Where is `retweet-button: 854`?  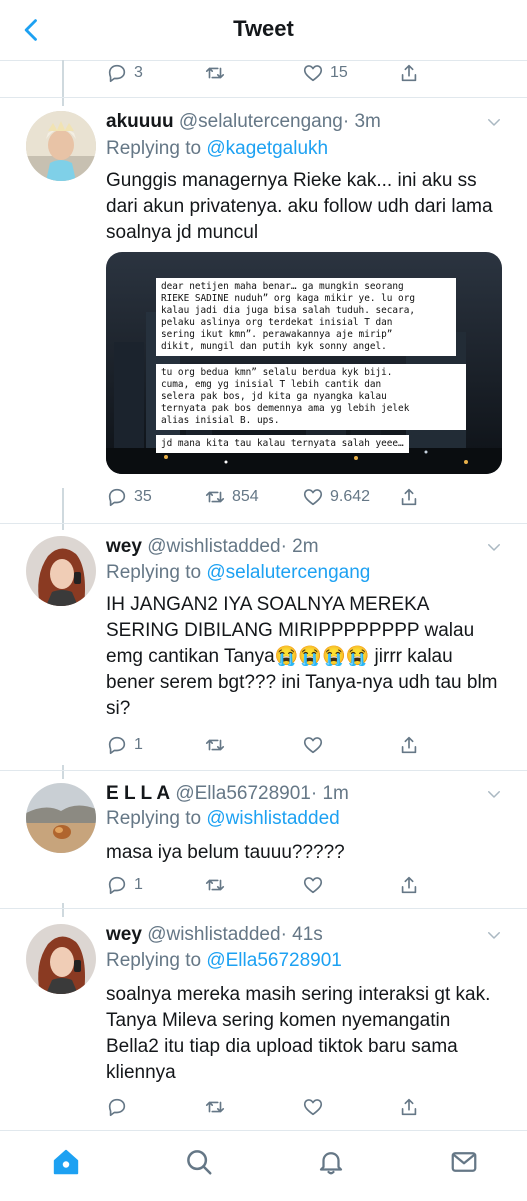
retweet-button: 854 is located at coordinates (231, 497).